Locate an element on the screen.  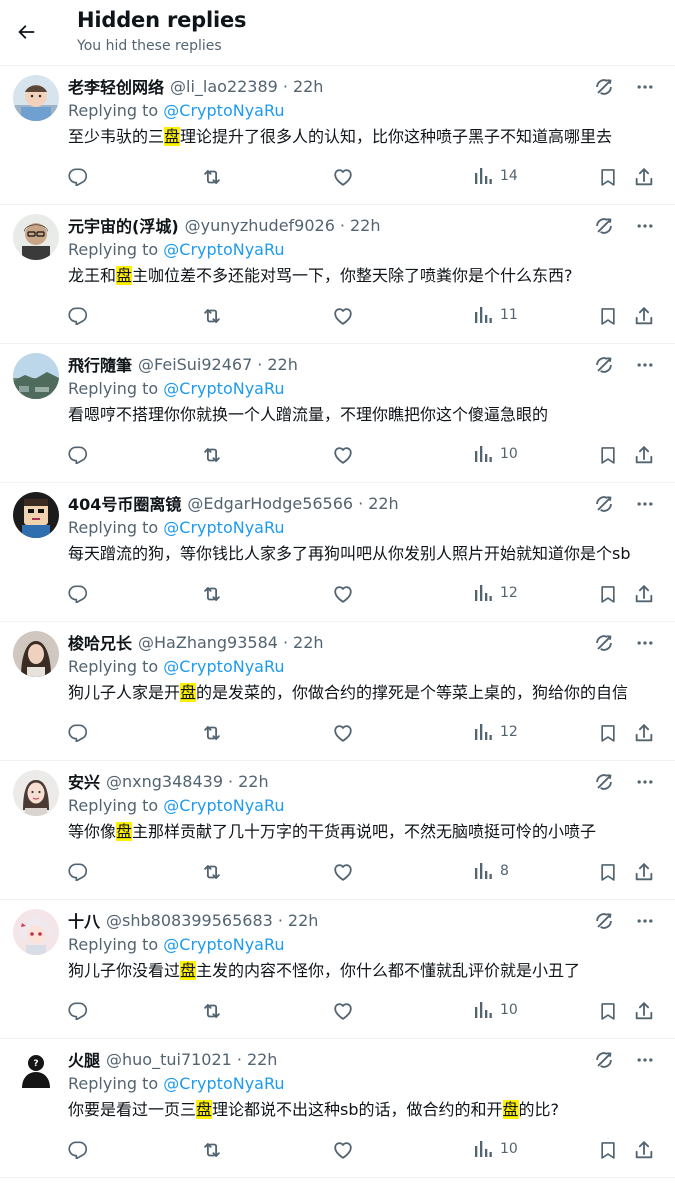
display-name: 梭哈兄长 is located at coordinates (100, 642).